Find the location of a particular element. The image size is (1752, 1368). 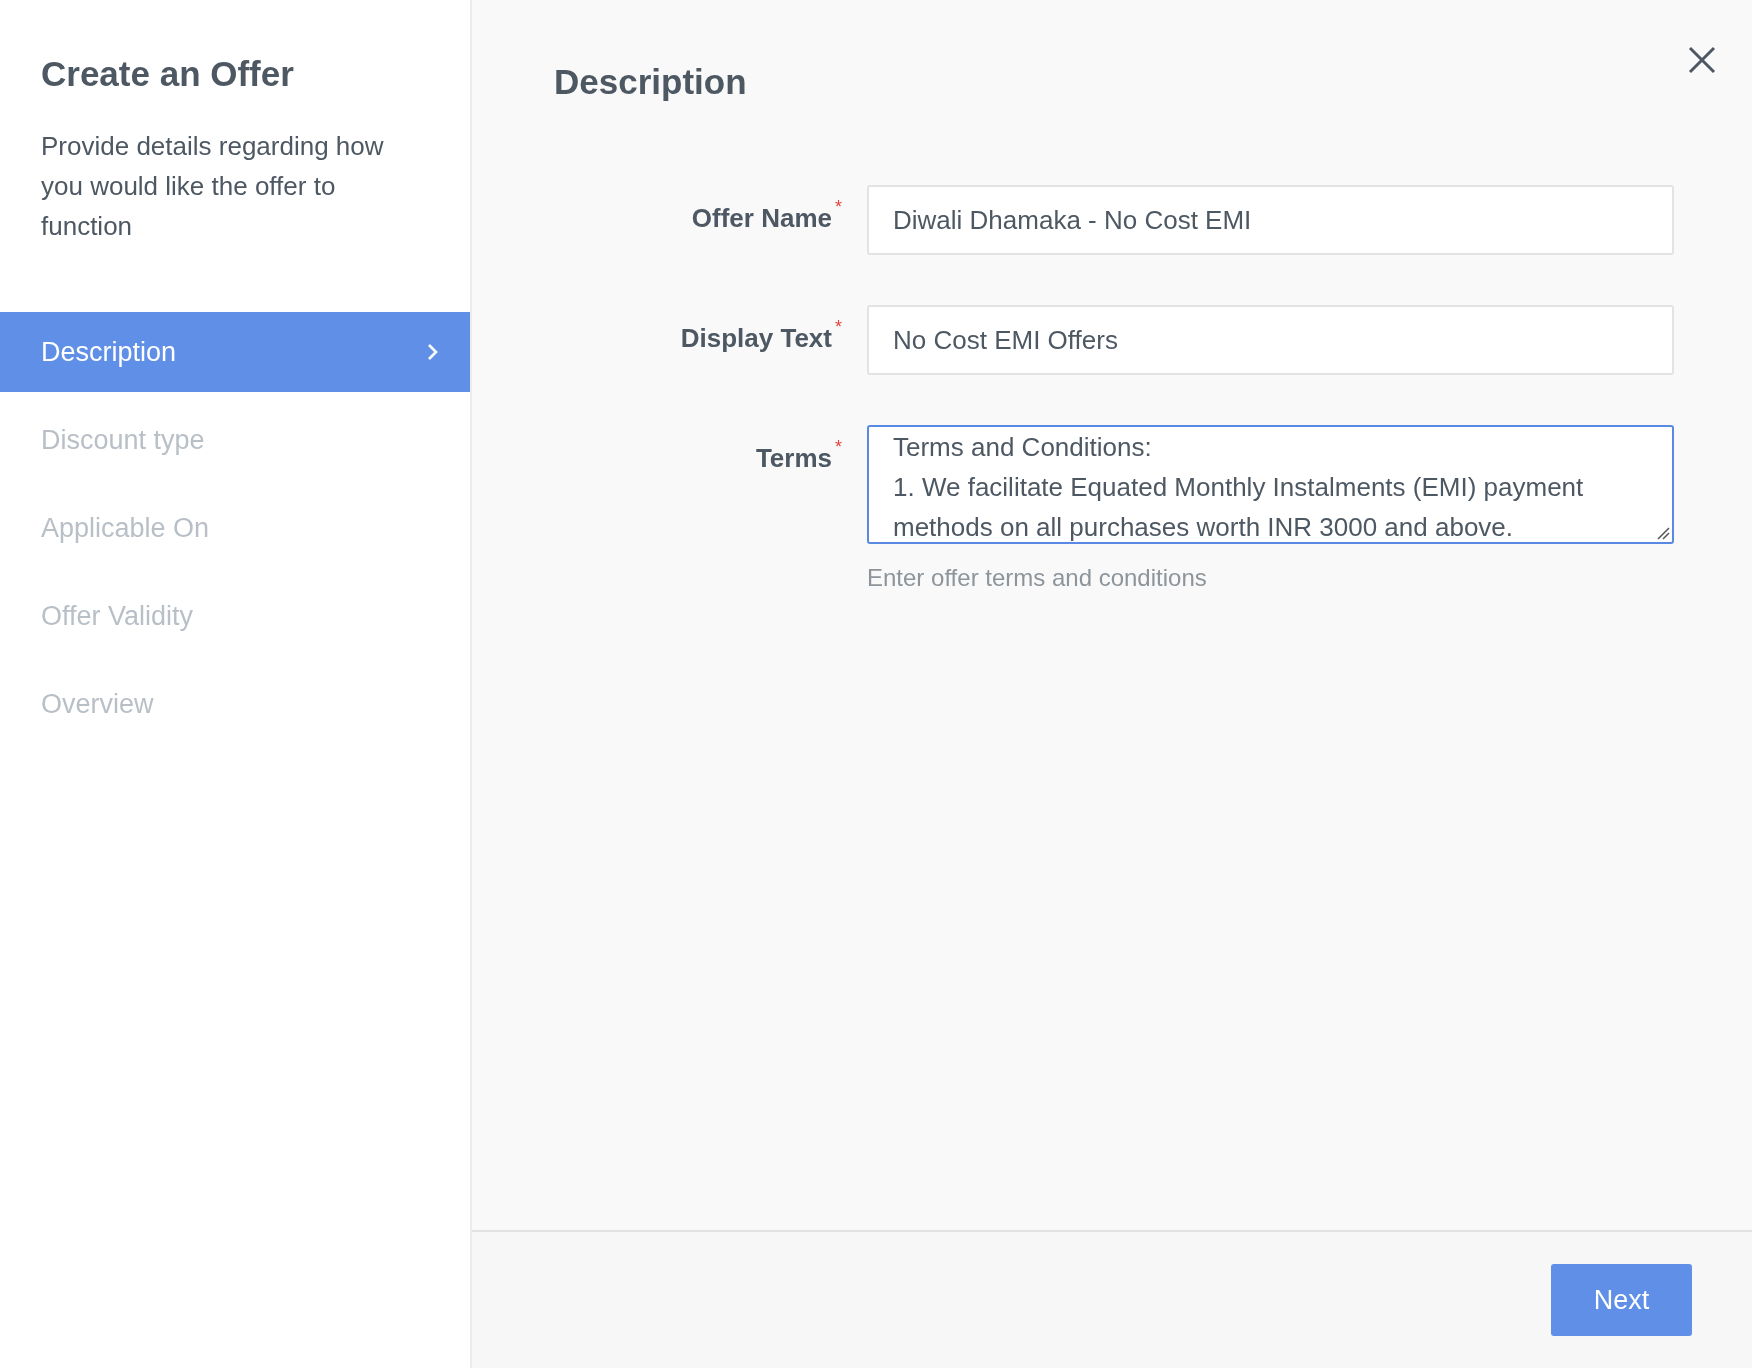

resize-grip-icon is located at coordinates (1663, 533).